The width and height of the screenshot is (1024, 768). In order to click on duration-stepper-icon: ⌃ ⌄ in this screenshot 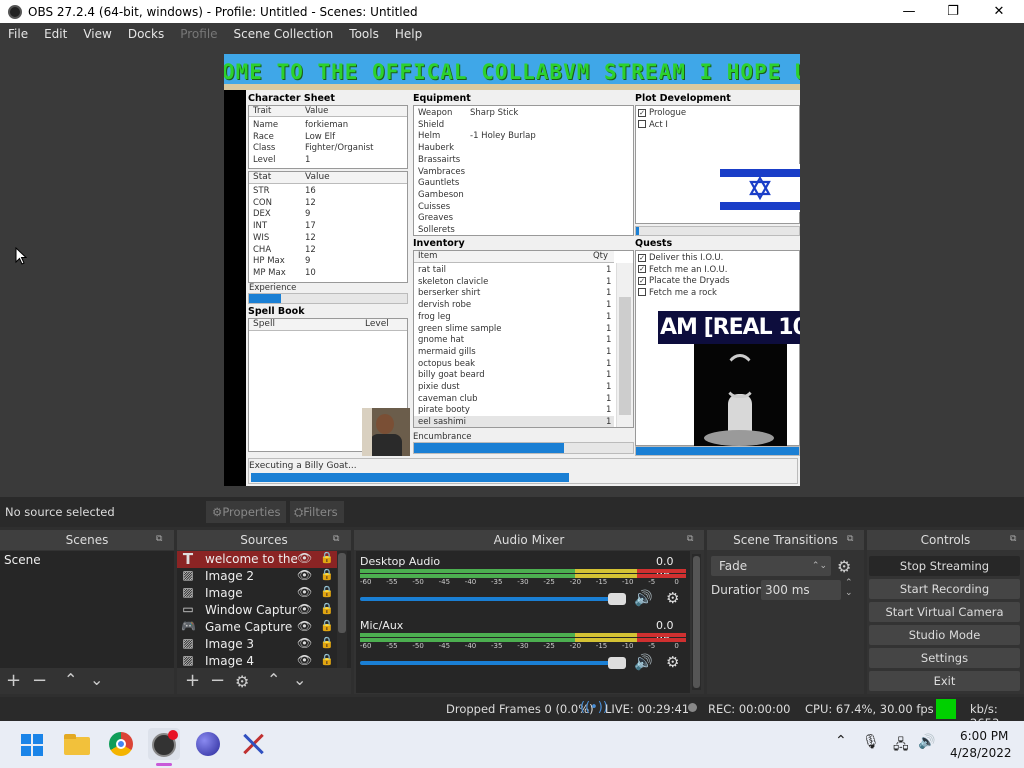, I will do `click(849, 588)`.